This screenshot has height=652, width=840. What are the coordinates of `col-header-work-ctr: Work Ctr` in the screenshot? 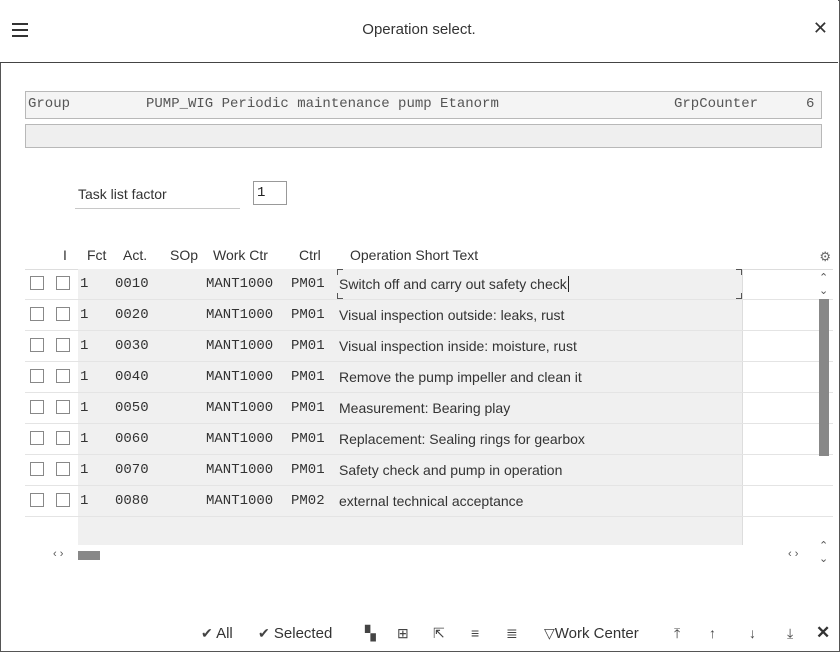 It's located at (240, 255).